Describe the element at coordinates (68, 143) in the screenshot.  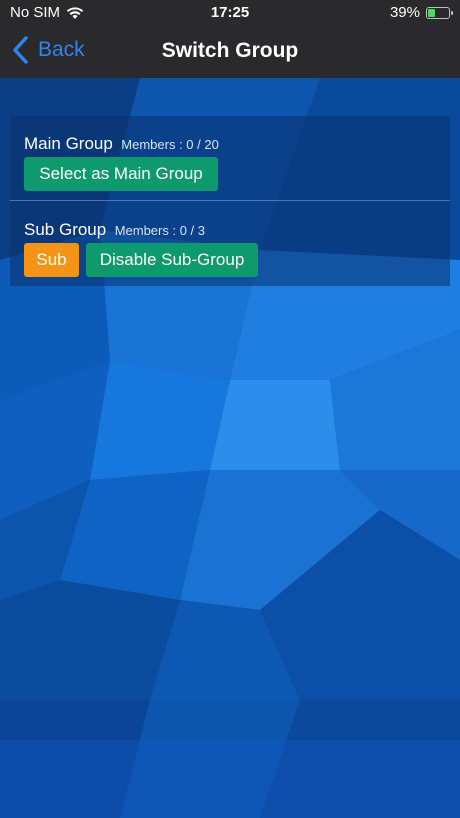
I see `main-group-title: Main Group` at that location.